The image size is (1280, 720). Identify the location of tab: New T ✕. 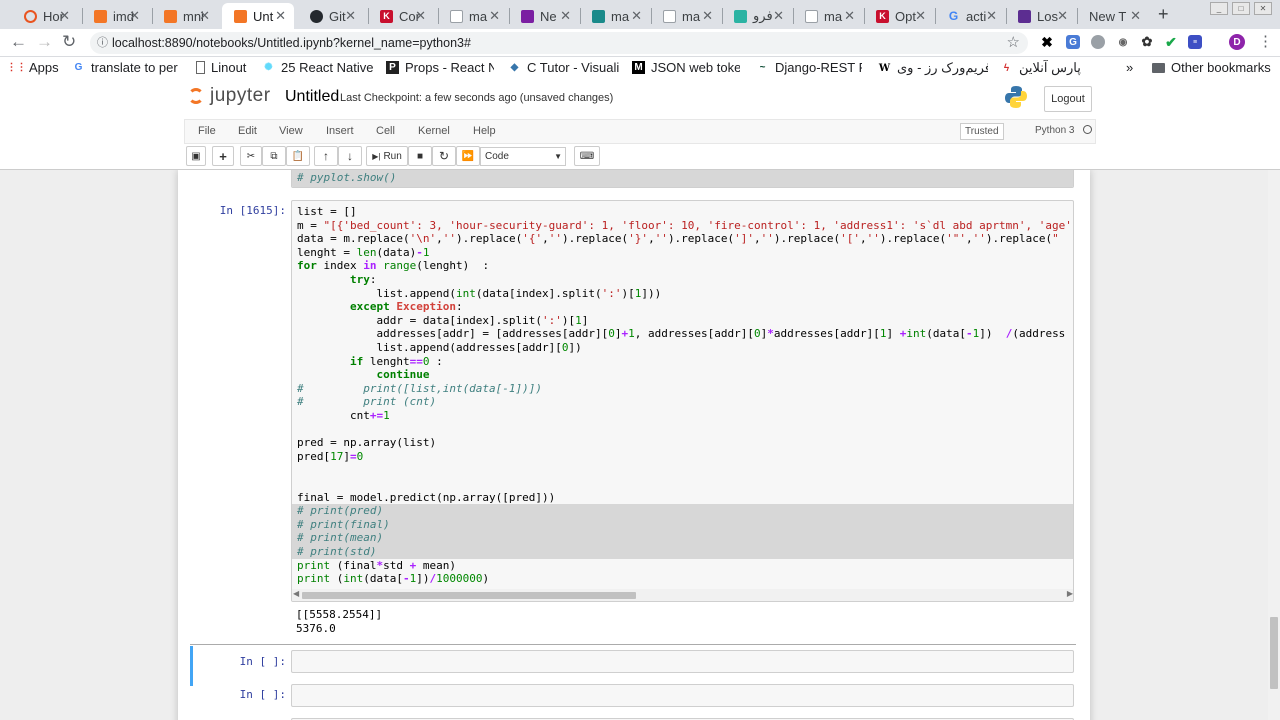
(1113, 16).